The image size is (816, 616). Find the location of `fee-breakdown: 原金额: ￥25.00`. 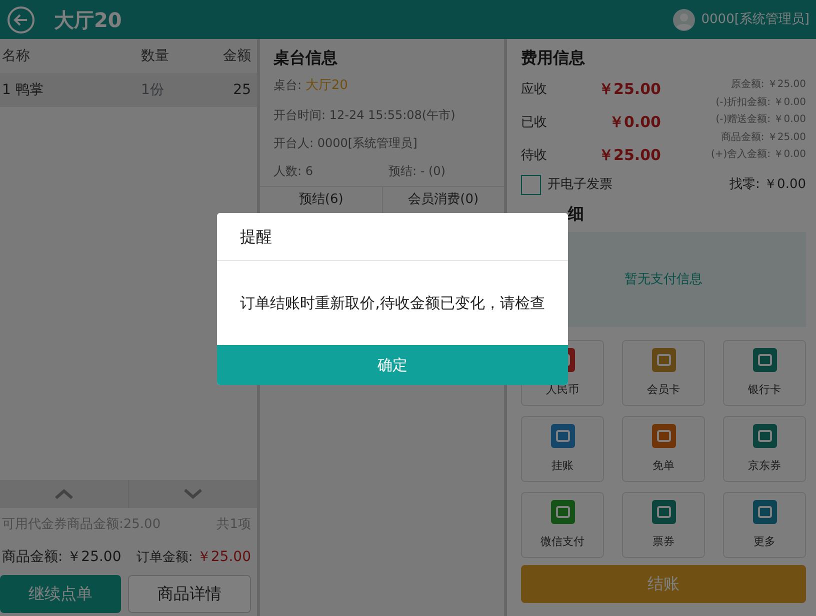

fee-breakdown: 原金额: ￥25.00 is located at coordinates (768, 85).